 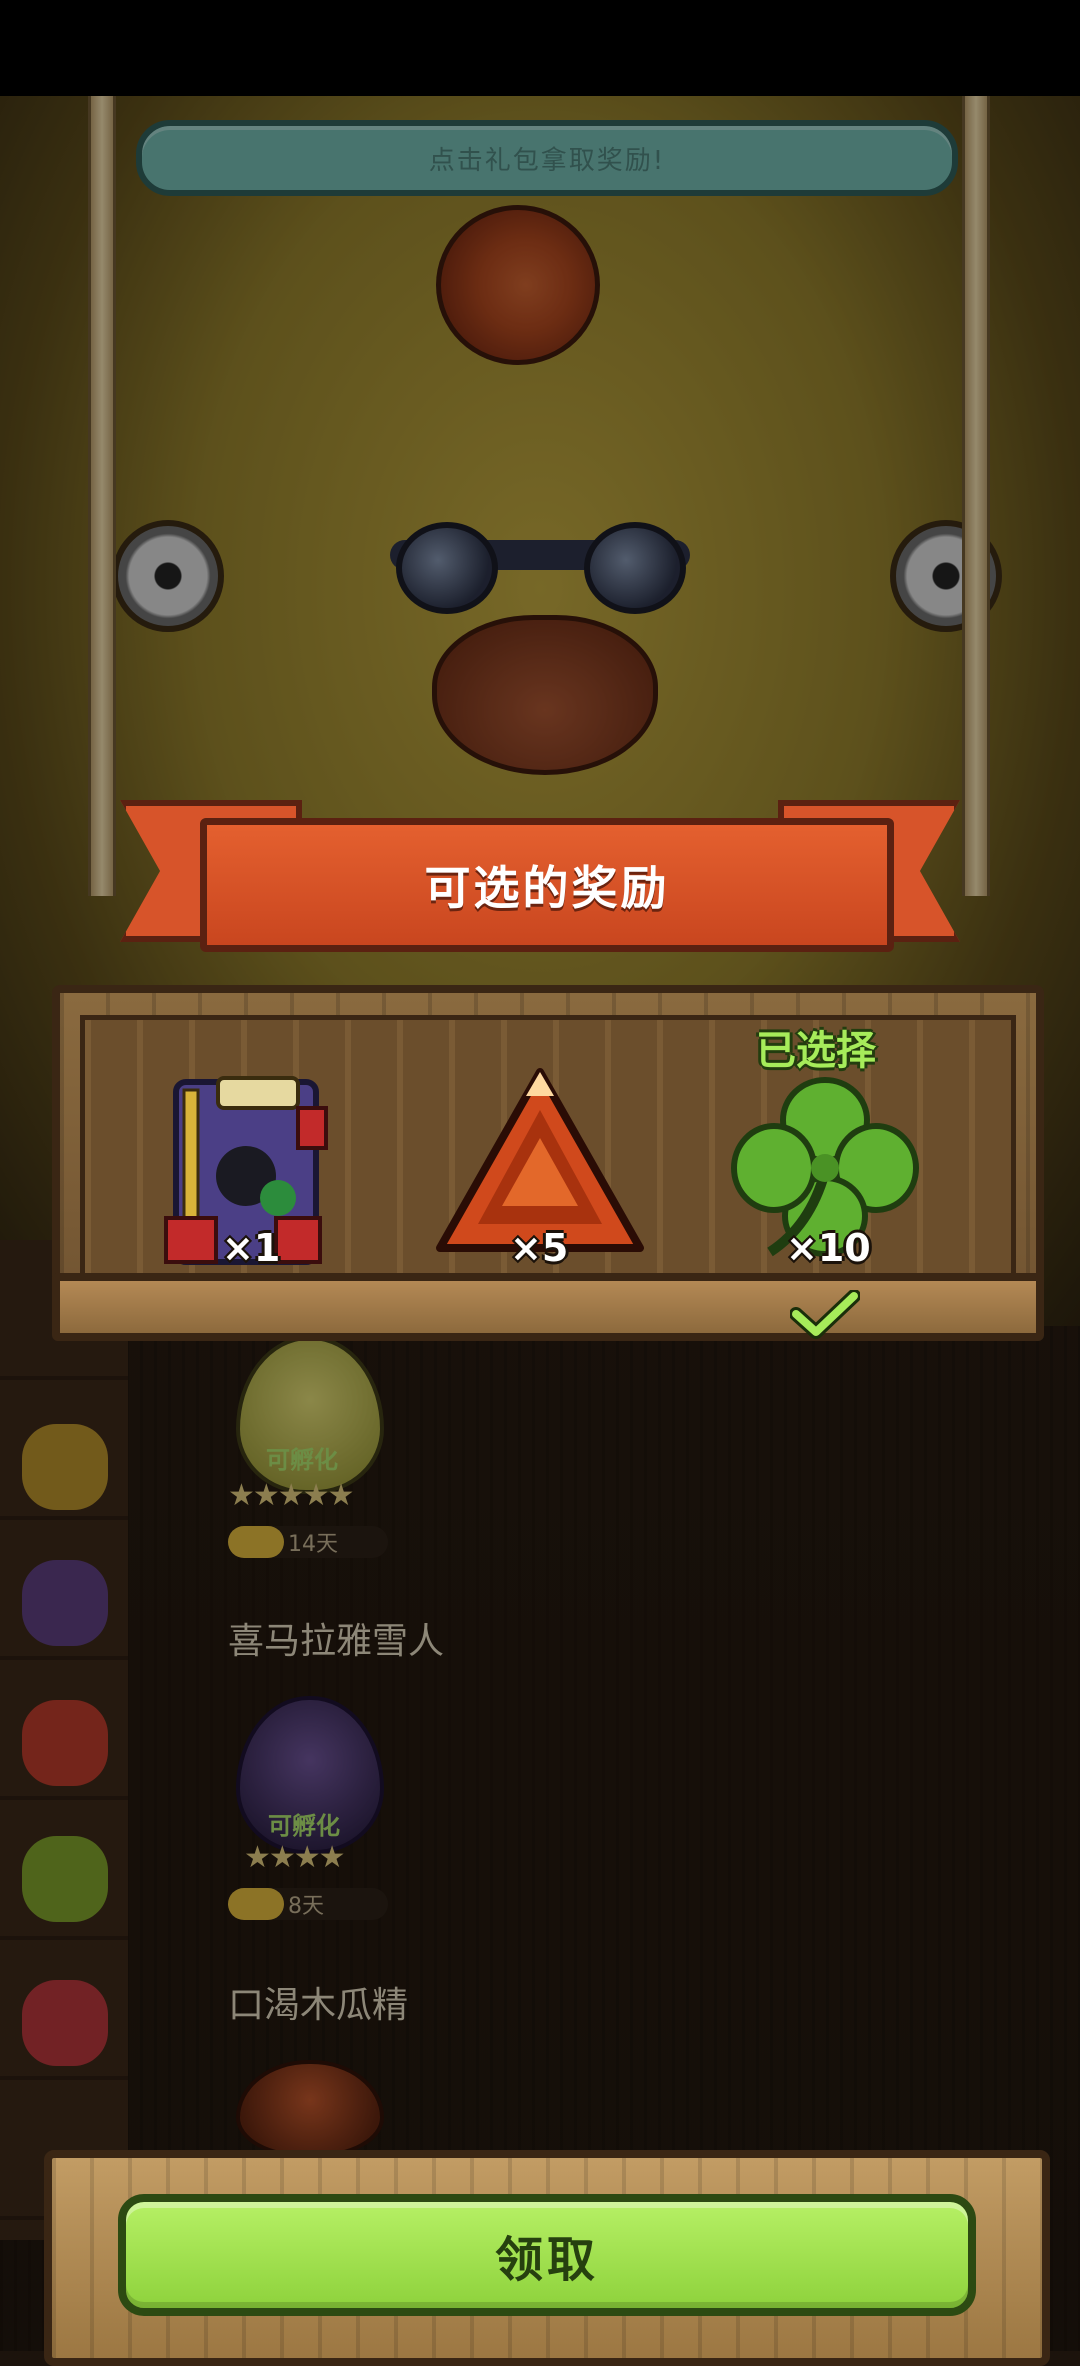 What do you see at coordinates (816, 1051) in the screenshot?
I see `selected-label: 已选择` at bounding box center [816, 1051].